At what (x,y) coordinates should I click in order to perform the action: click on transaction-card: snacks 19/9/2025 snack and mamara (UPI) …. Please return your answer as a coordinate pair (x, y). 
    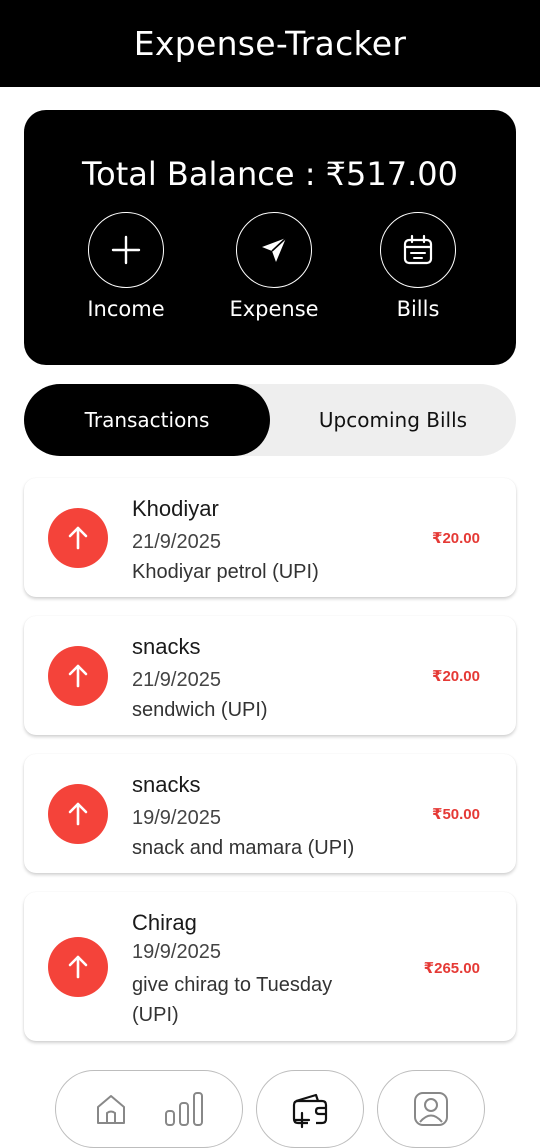
    Looking at the image, I should click on (270, 813).